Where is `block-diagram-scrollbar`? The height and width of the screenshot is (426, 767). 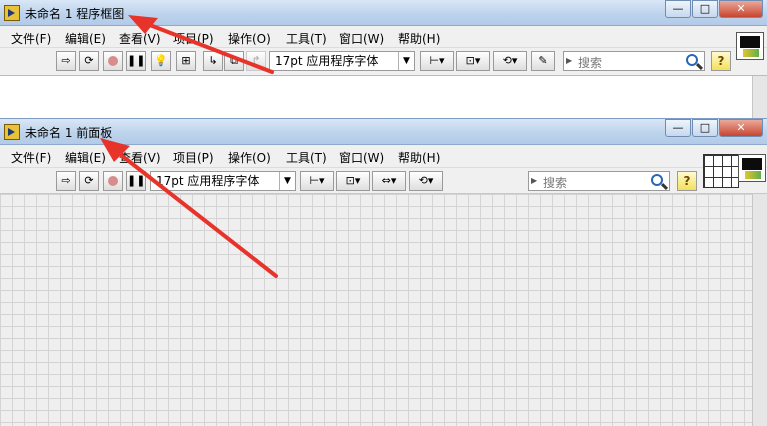 block-diagram-scrollbar is located at coordinates (759, 97).